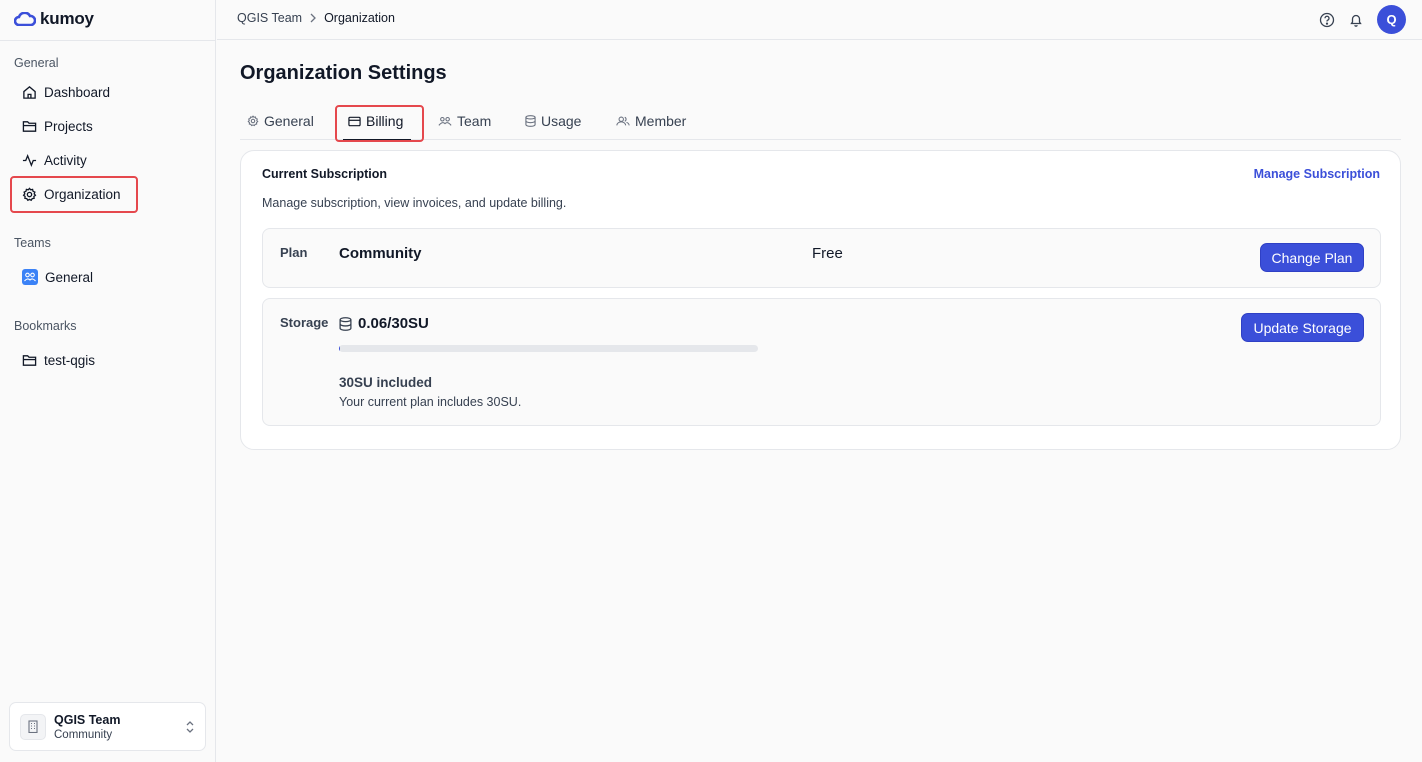  Describe the element at coordinates (36, 63) in the screenshot. I see `sidebar-section-general: General` at that location.